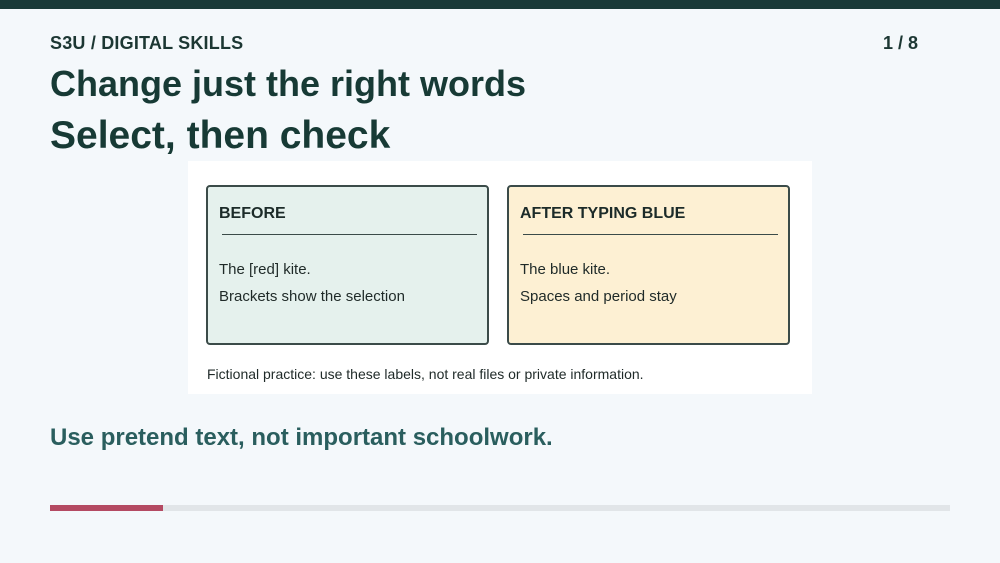 Image resolution: width=1000 pixels, height=563 pixels. I want to click on after-card-divider, so click(650, 234).